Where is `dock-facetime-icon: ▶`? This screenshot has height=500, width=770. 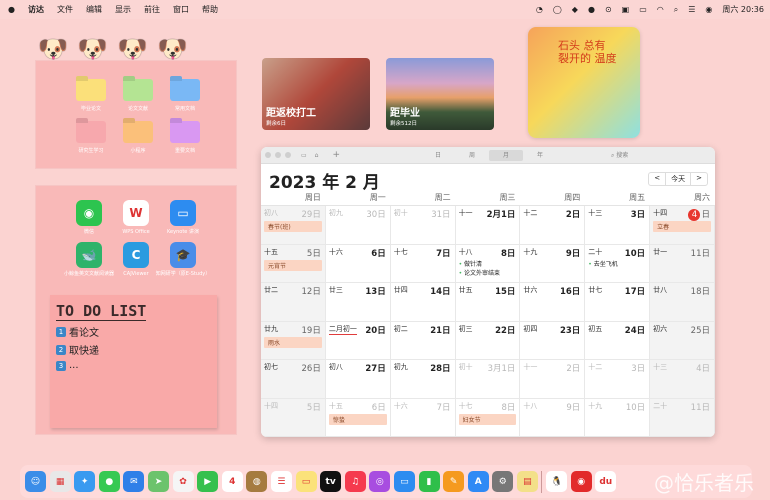 dock-facetime-icon: ▶ is located at coordinates (208, 481).